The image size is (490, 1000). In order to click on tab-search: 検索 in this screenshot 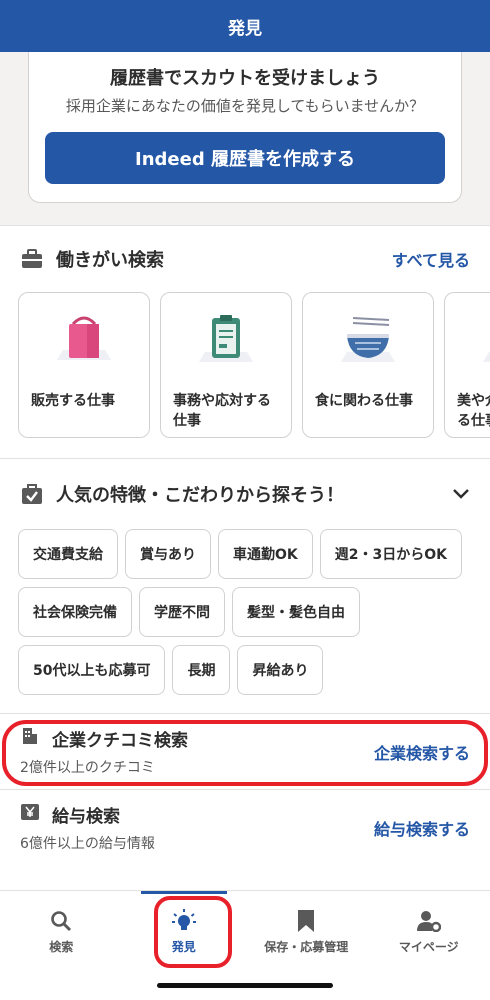, I will do `click(61, 931)`.